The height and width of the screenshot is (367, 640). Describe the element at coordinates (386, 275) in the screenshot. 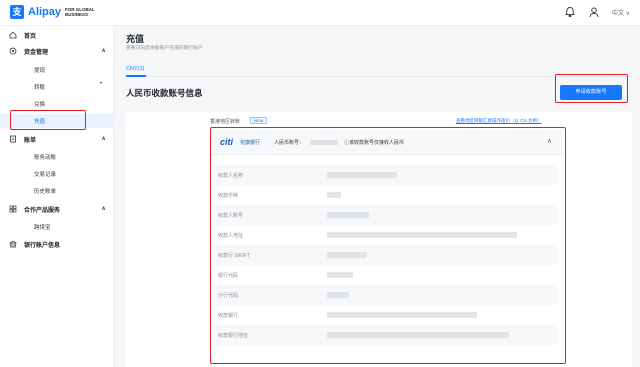

I see `detail-row: 银行代码` at that location.